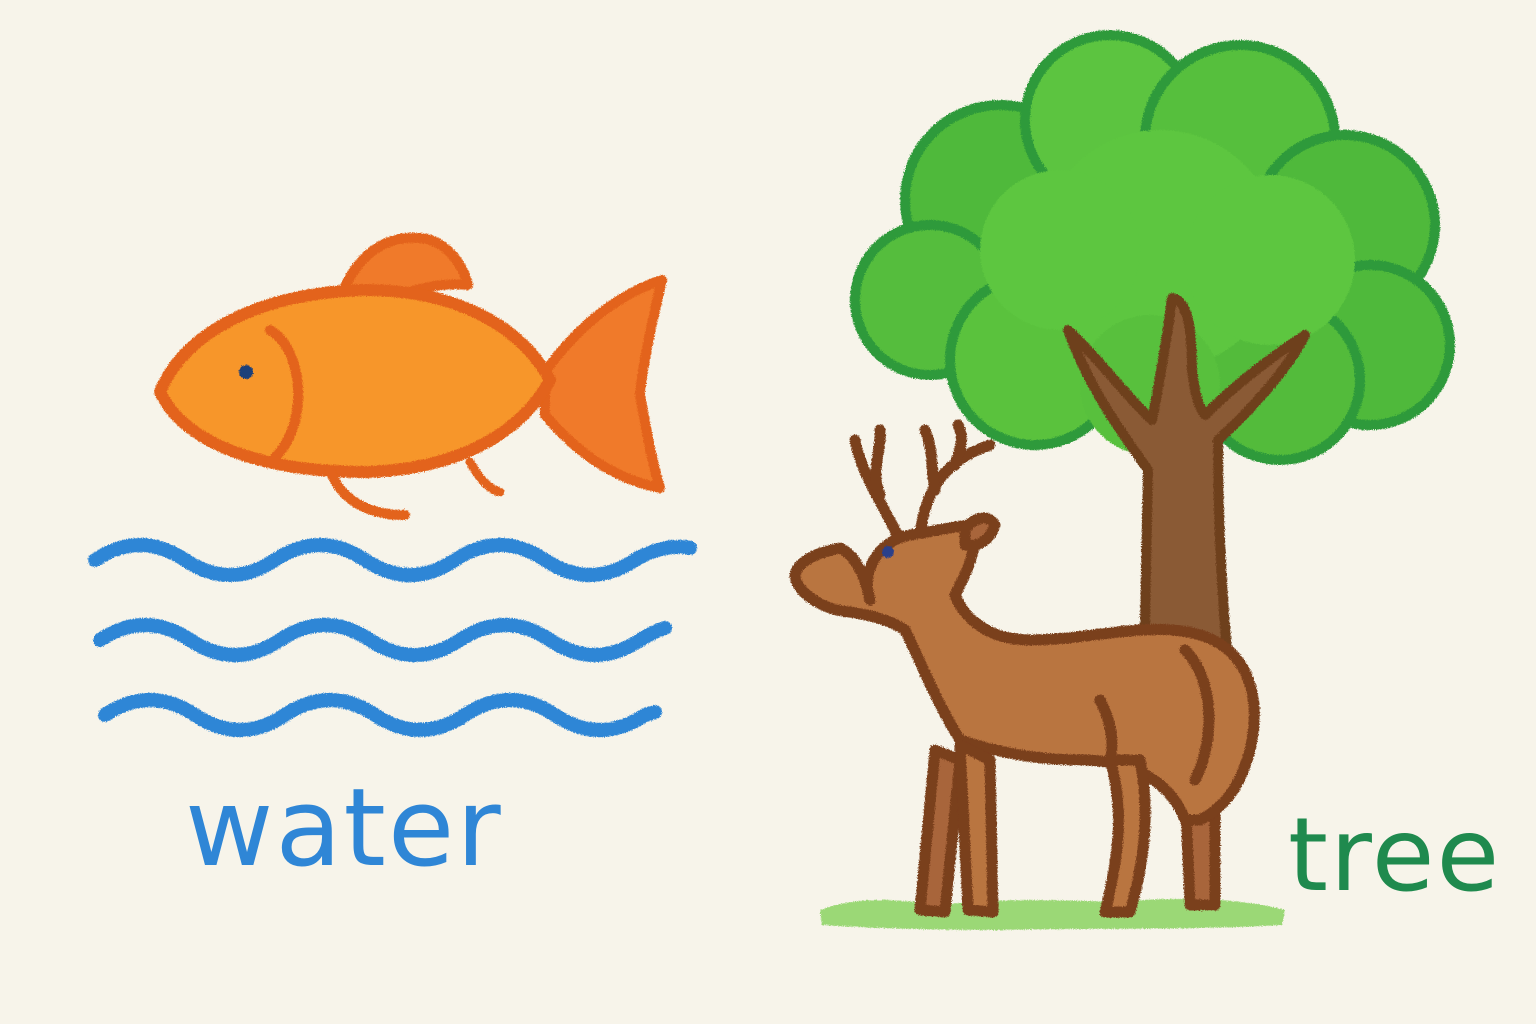 This screenshot has width=1536, height=1024. I want to click on fish-icon, so click(410, 376).